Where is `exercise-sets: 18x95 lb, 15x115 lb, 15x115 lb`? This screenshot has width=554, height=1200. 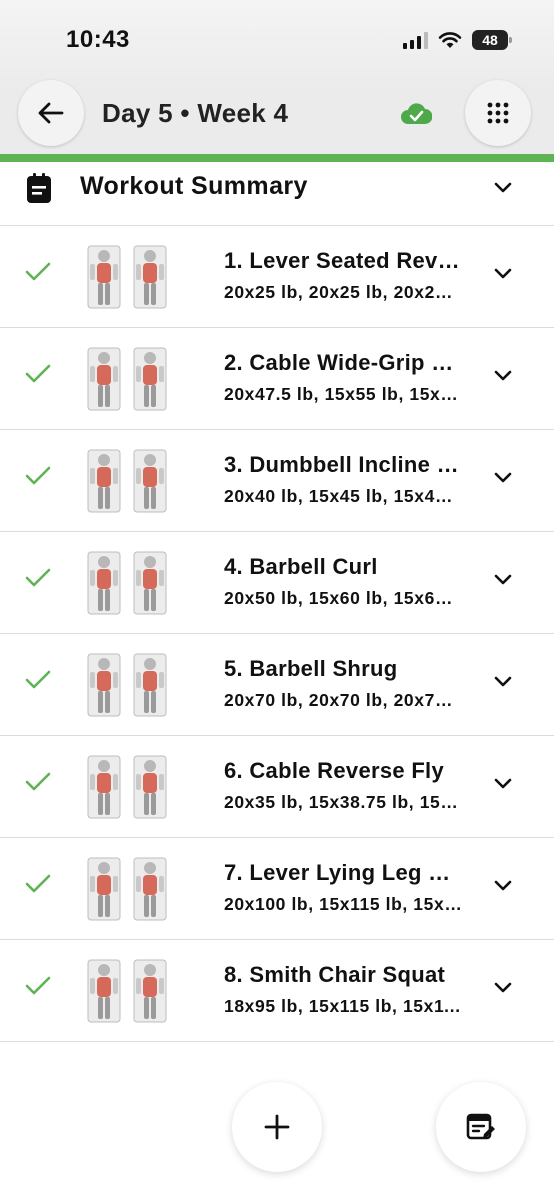
exercise-sets: 18x95 lb, 15x115 lb, 15x115 lb is located at coordinates (343, 1006).